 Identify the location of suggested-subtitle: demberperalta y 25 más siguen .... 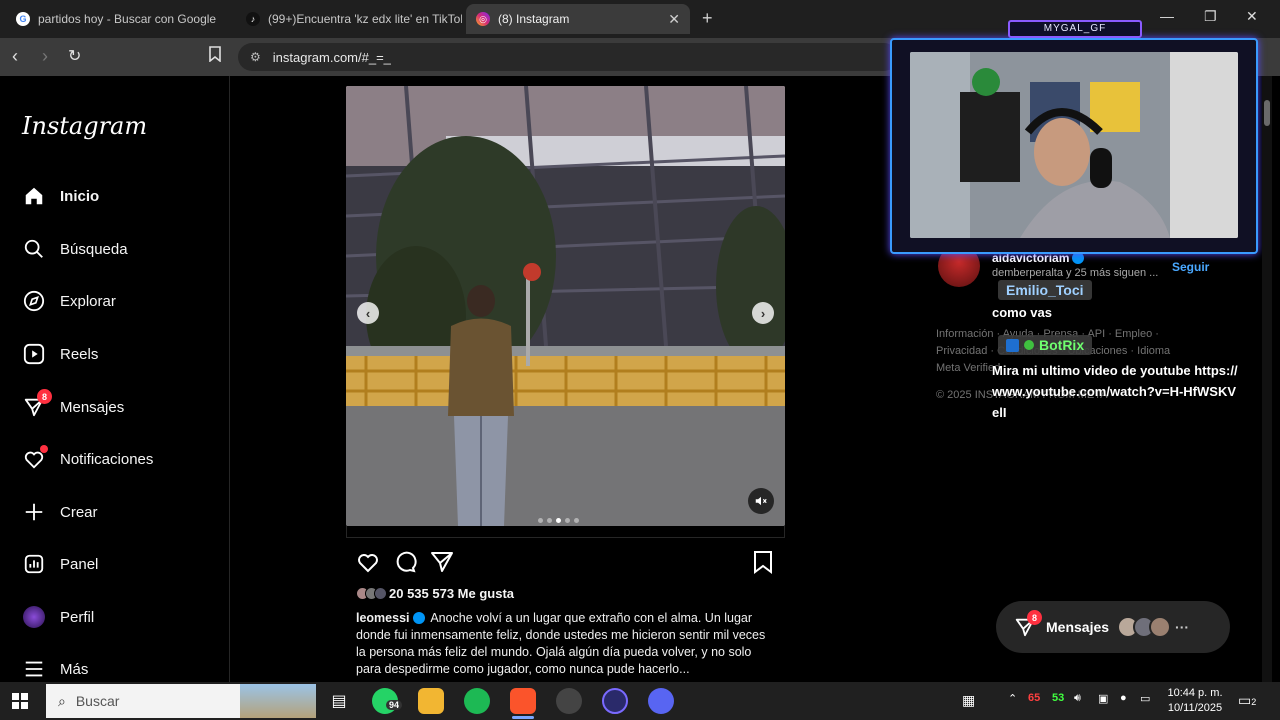
(1075, 273).